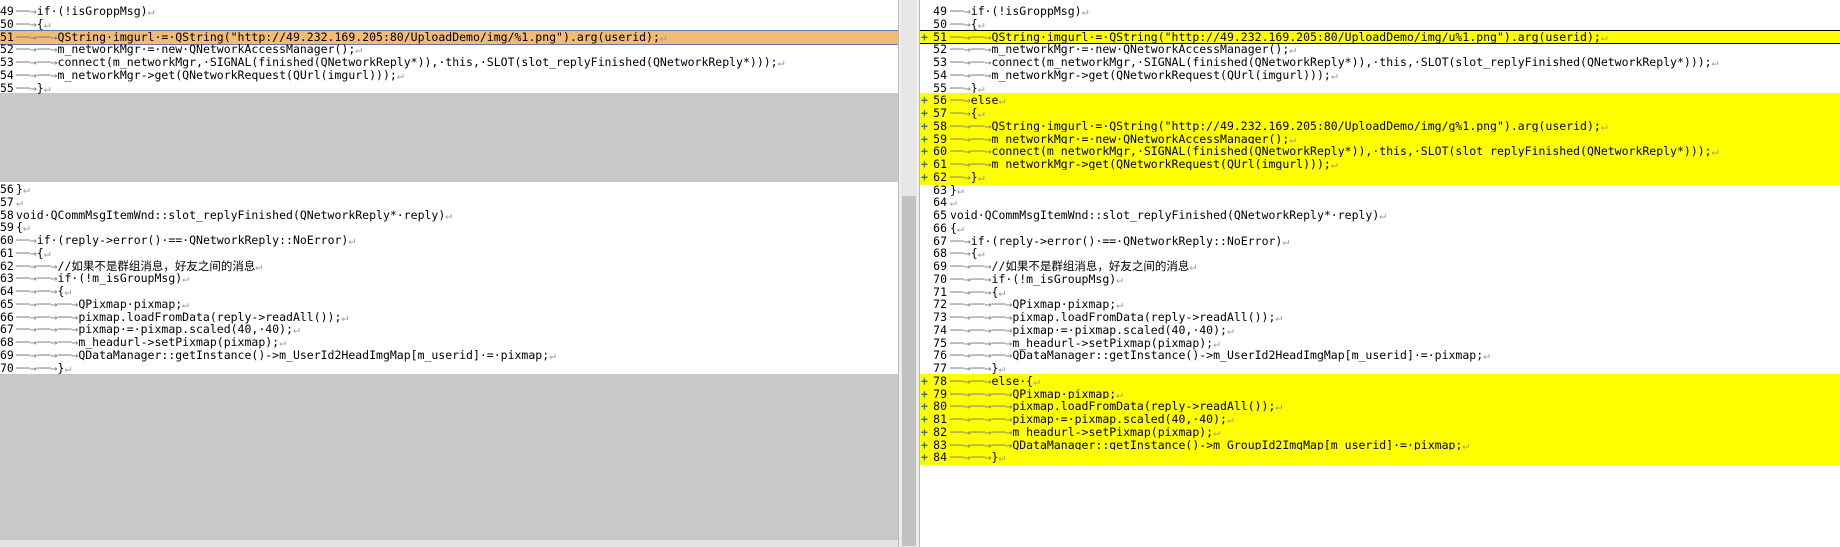  Describe the element at coordinates (909, 371) in the screenshot. I see `scrollbar-thumb` at that location.